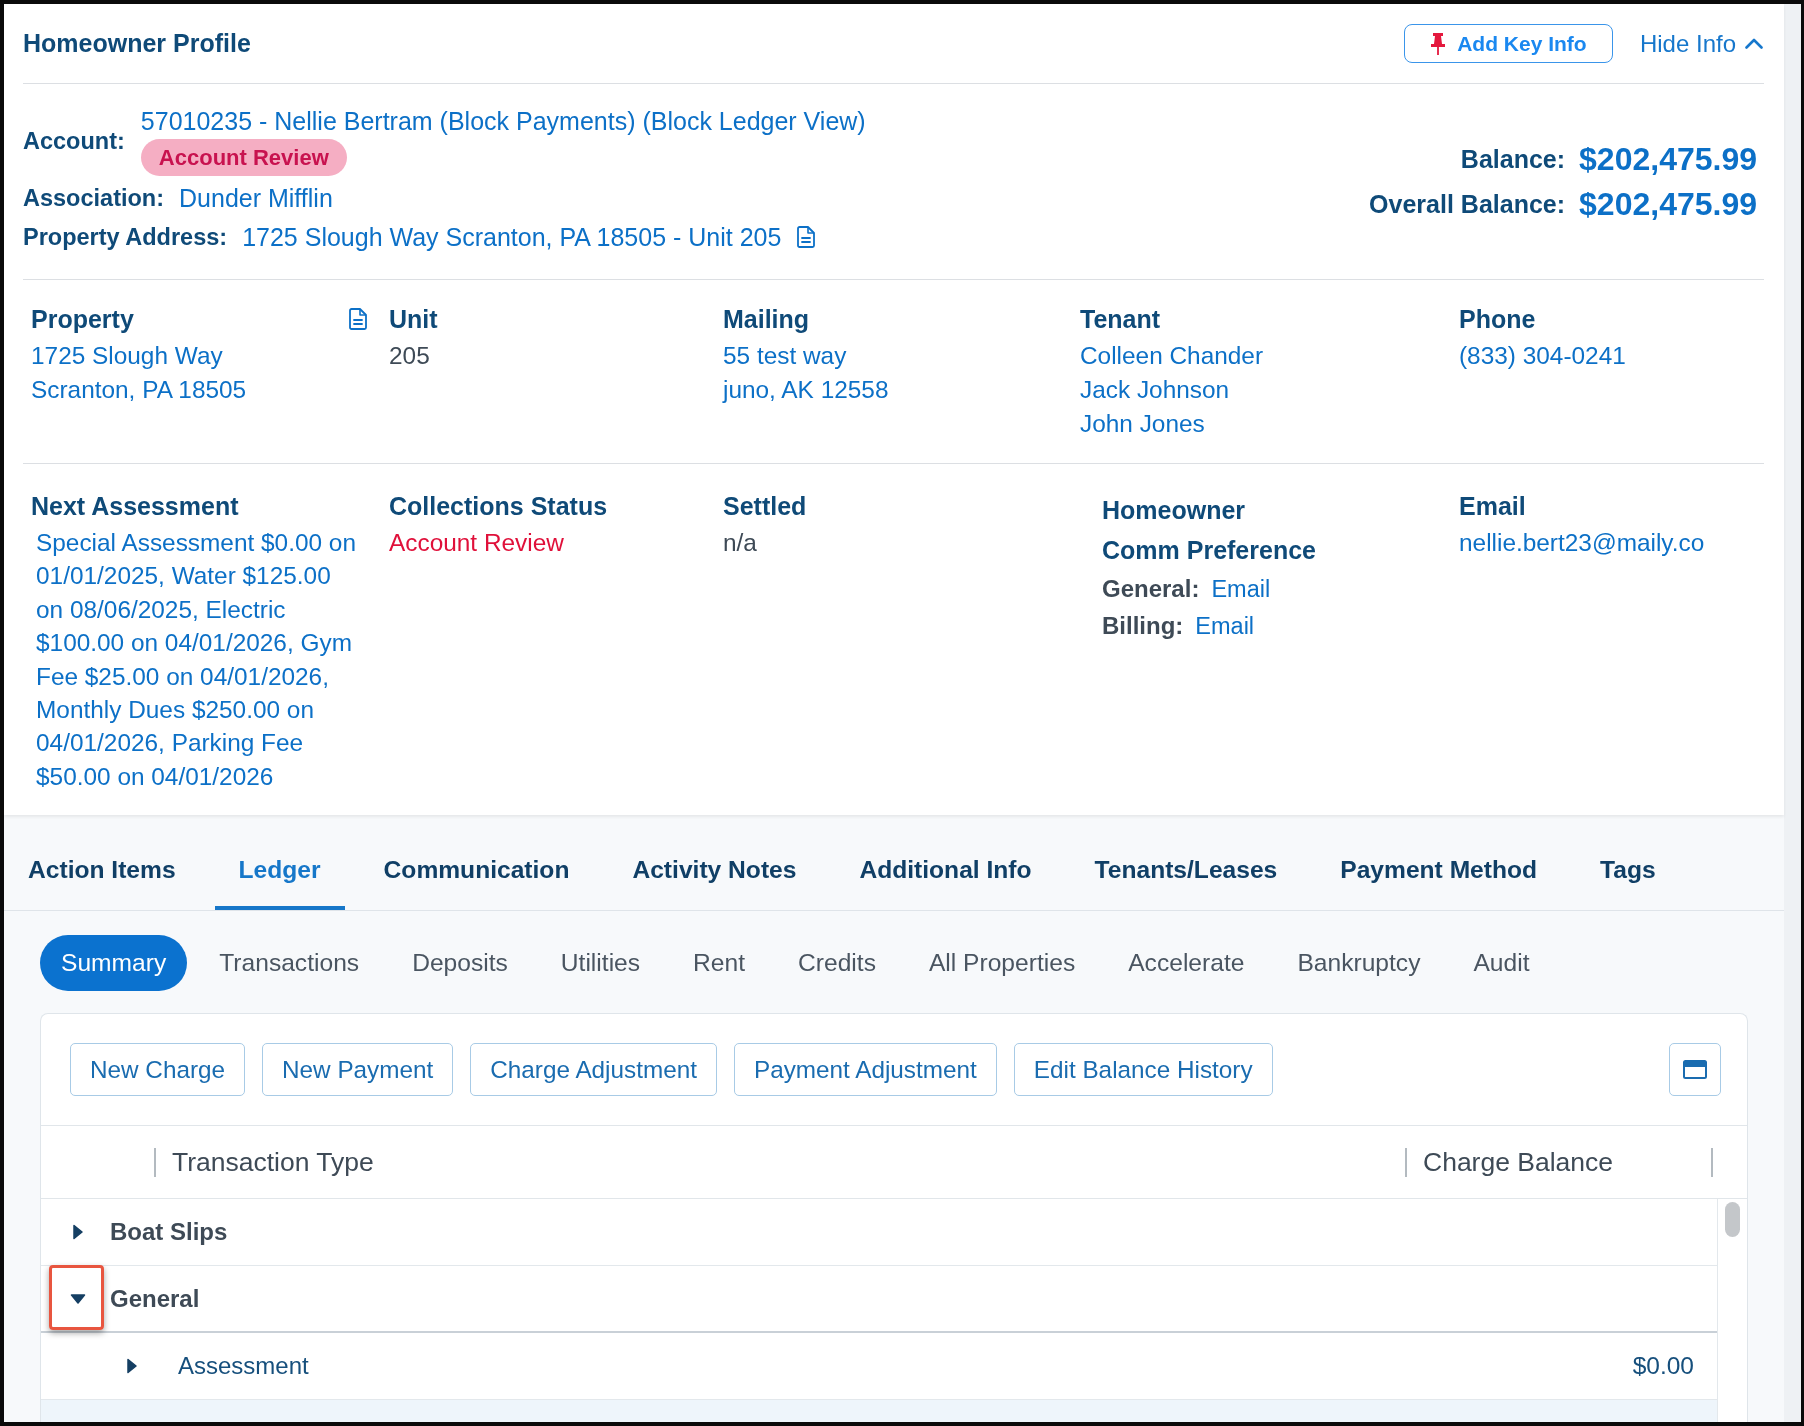  Describe the element at coordinates (1492, 506) in the screenshot. I see `section-heading: Email` at that location.